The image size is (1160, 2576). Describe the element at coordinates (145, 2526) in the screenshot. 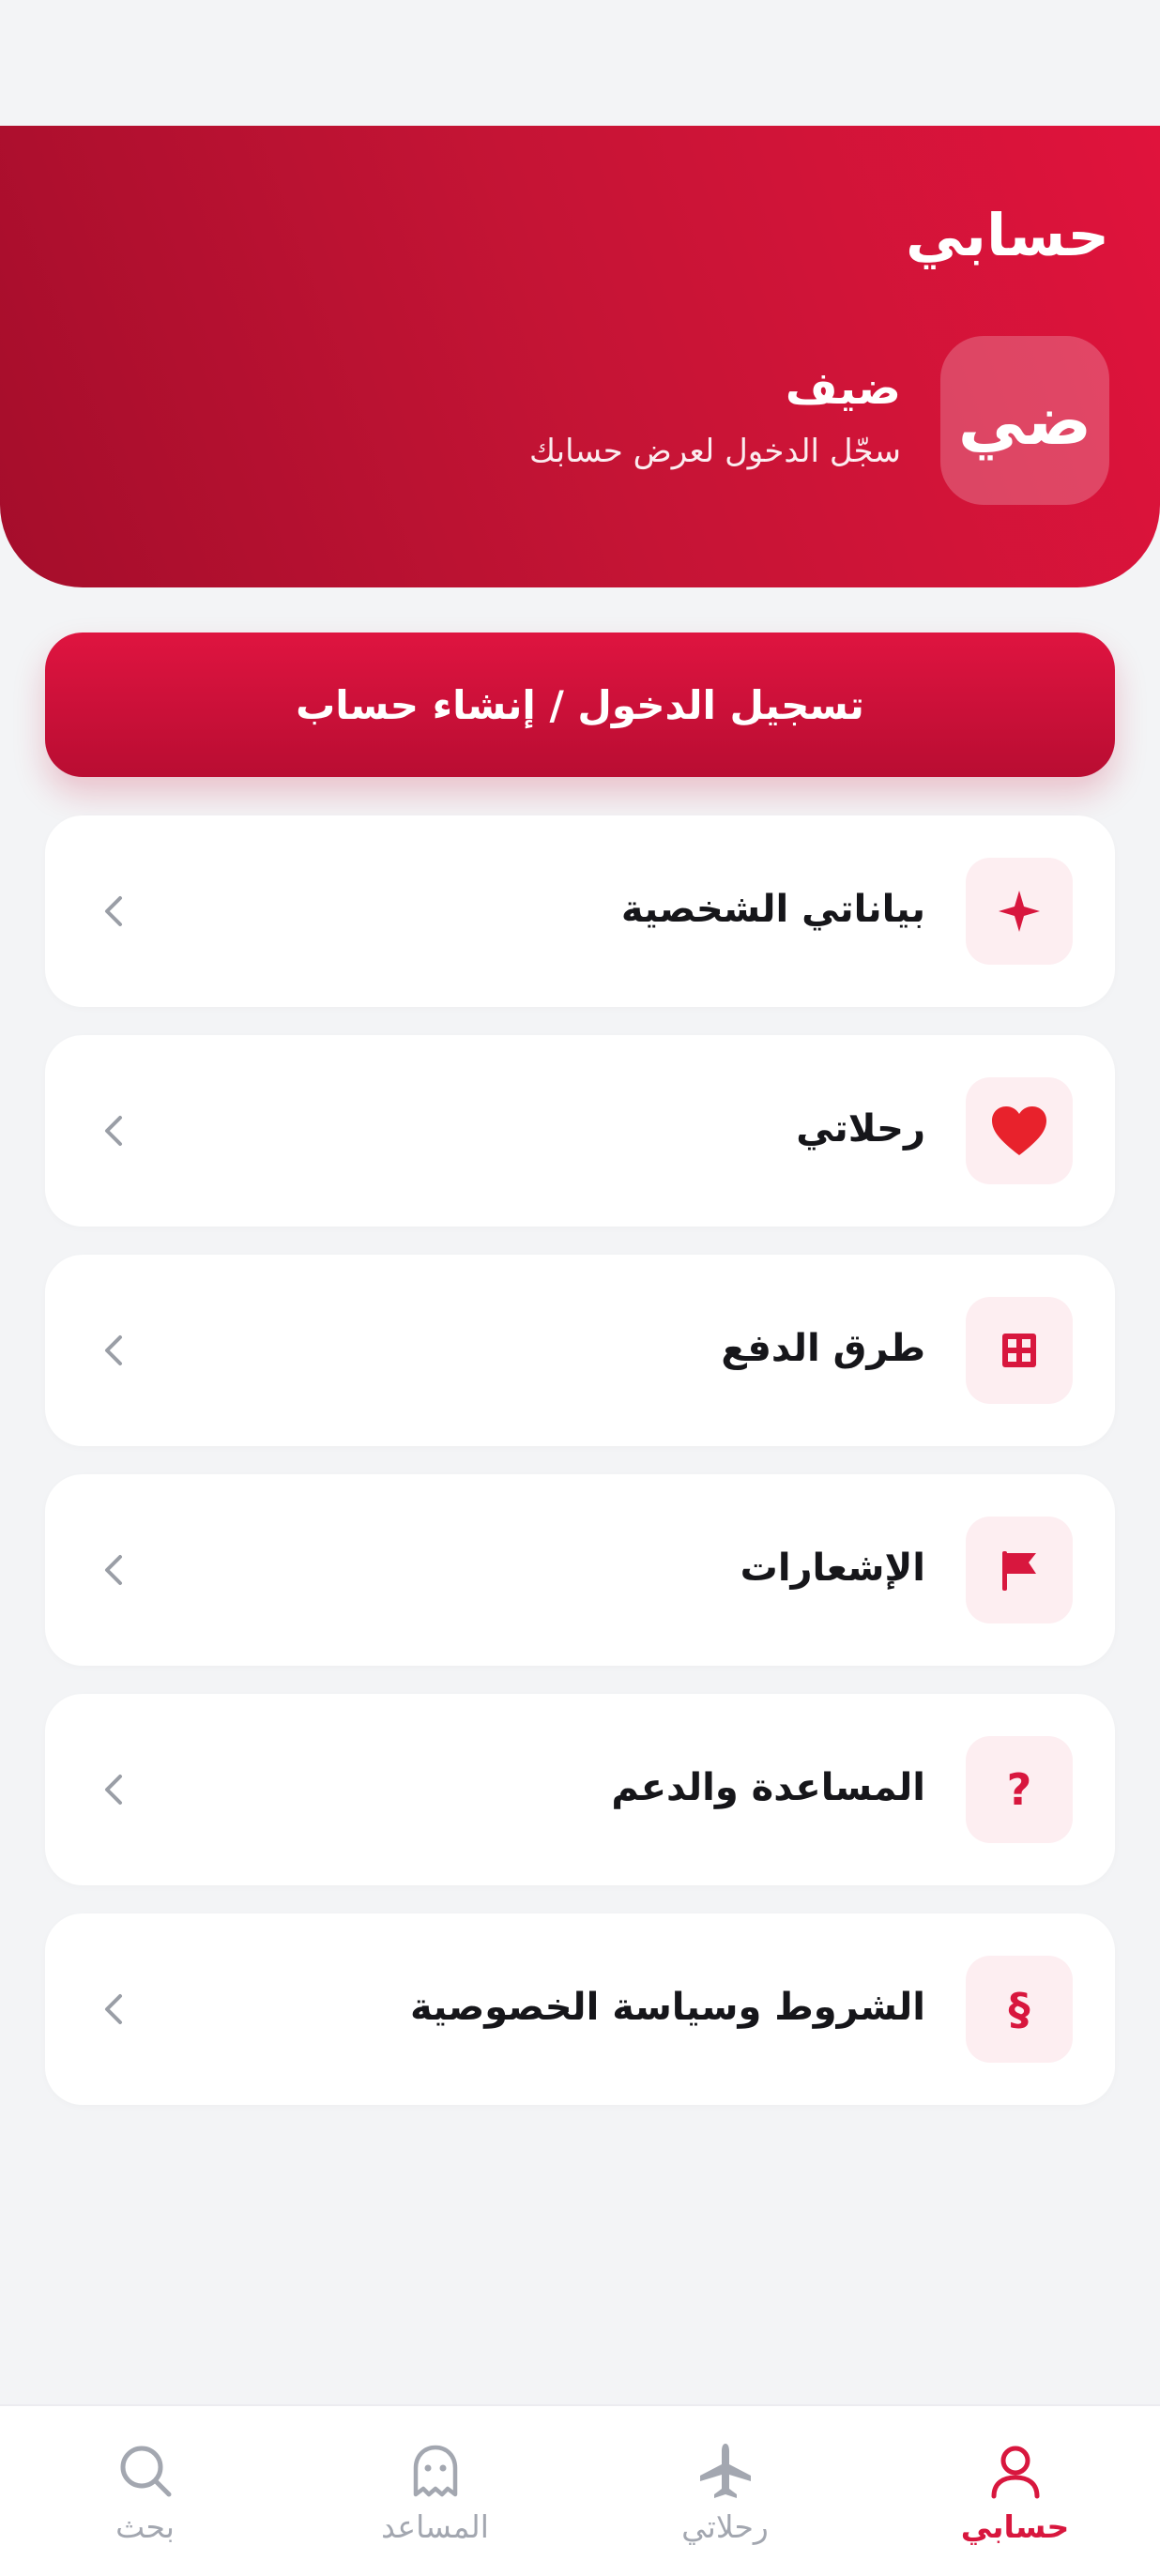

I see `nav-label: بحث` at that location.